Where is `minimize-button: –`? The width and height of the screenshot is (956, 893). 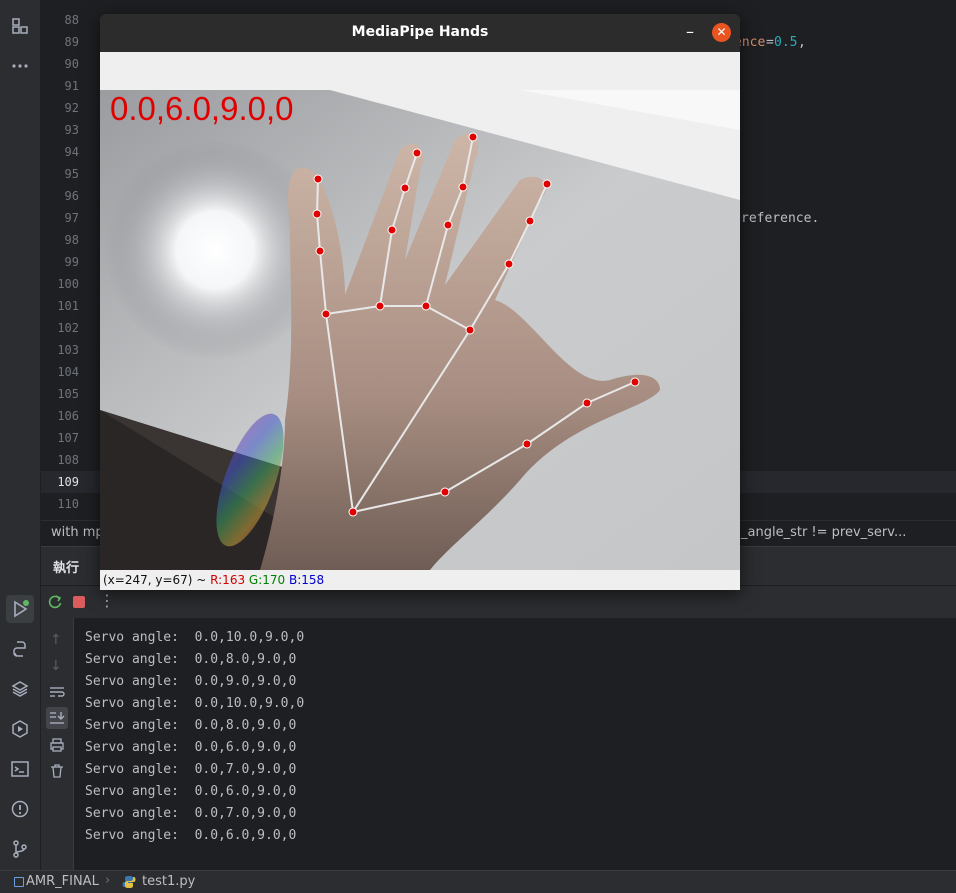
minimize-button: – is located at coordinates (690, 32).